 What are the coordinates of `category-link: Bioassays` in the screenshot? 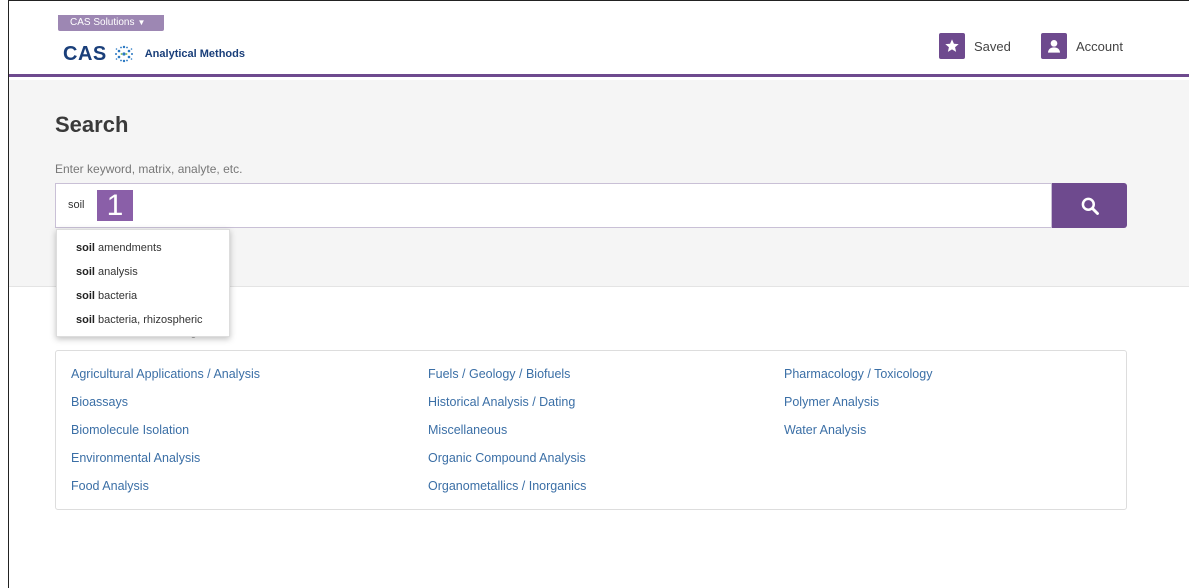 It's located at (165, 408).